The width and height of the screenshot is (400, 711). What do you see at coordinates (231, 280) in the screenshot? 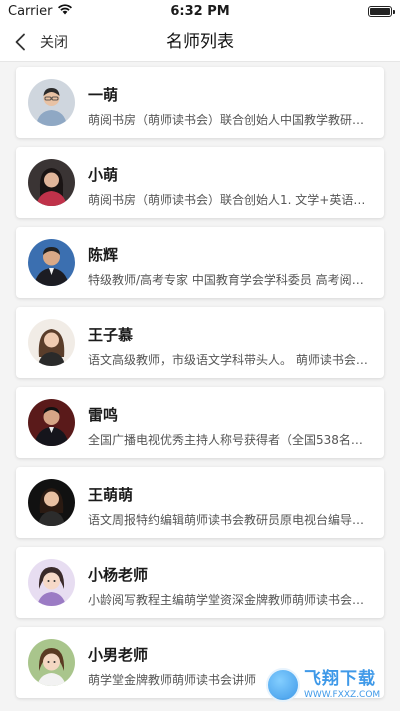
I see `teacher-description: 特级教师/高考专家 中国教育学会学科委员 高考阅卷专家` at bounding box center [231, 280].